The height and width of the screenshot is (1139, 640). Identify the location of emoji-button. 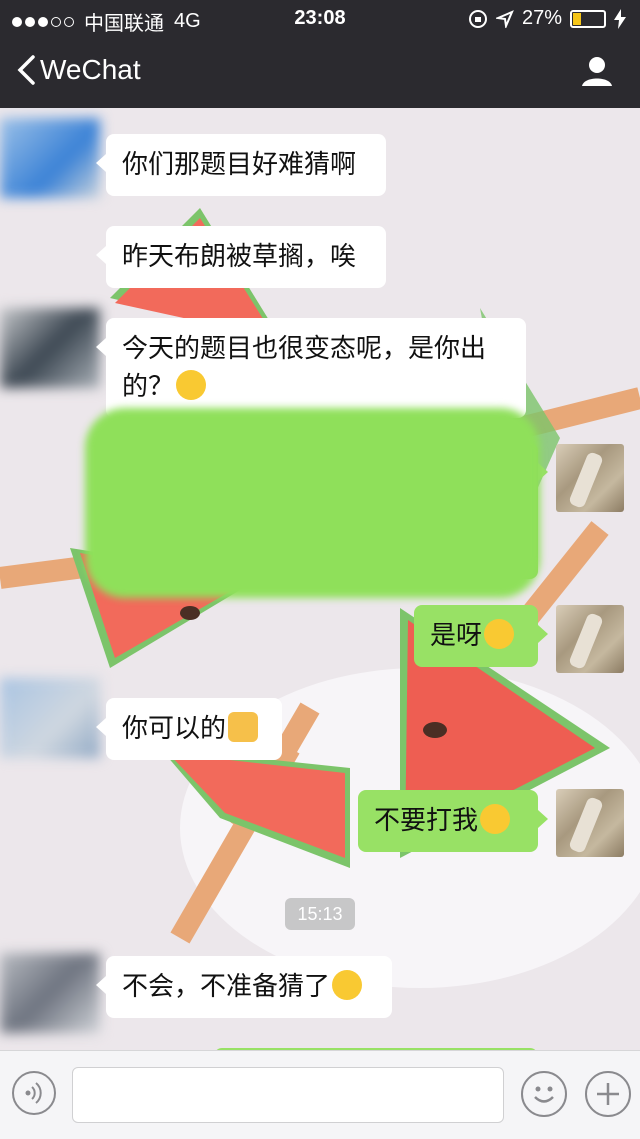
(544, 1094).